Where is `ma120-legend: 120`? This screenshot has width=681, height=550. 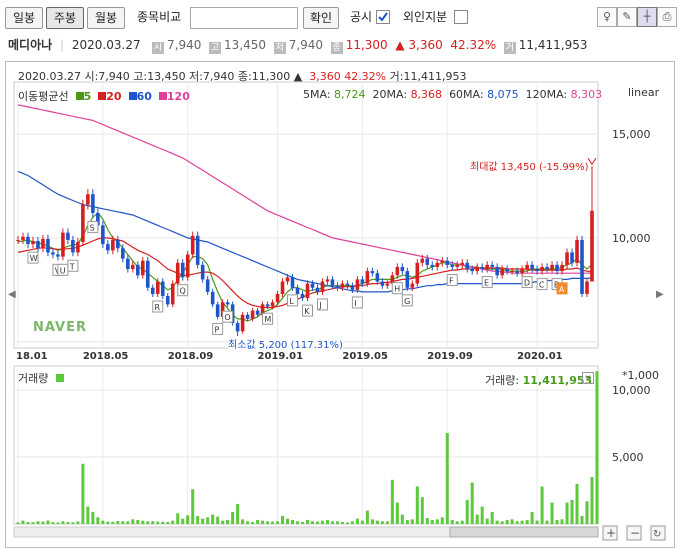
ma120-legend: 120 is located at coordinates (178, 96).